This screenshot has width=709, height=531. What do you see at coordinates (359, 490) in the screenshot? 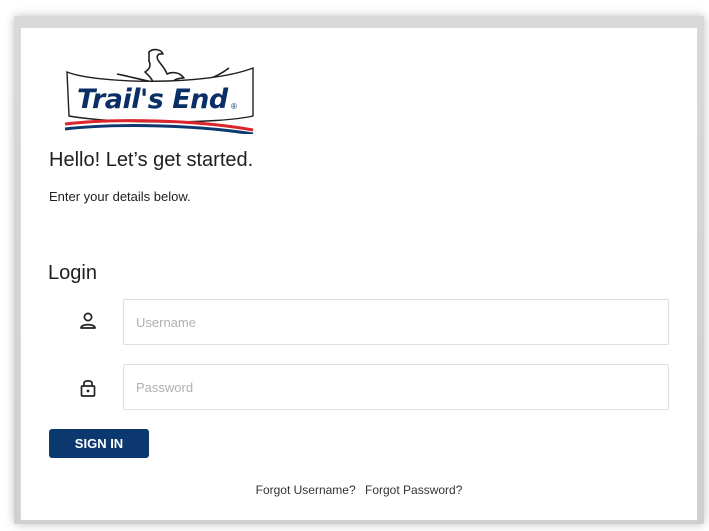
I see `footer-links: Forgot Username? Forgot Password?` at bounding box center [359, 490].